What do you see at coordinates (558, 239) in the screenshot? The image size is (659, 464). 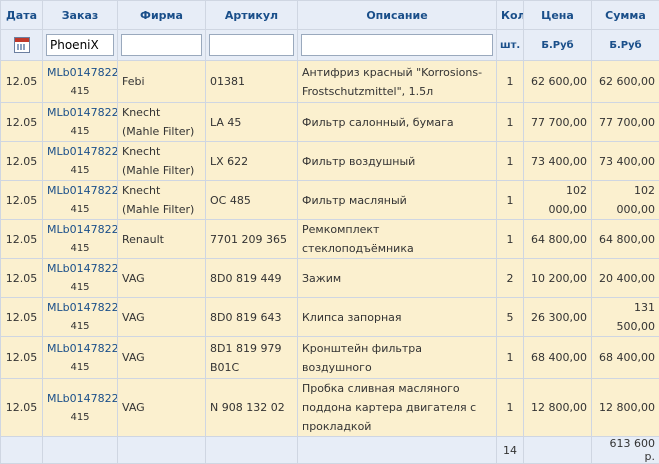 I see `row-price: 64 800,00` at bounding box center [558, 239].